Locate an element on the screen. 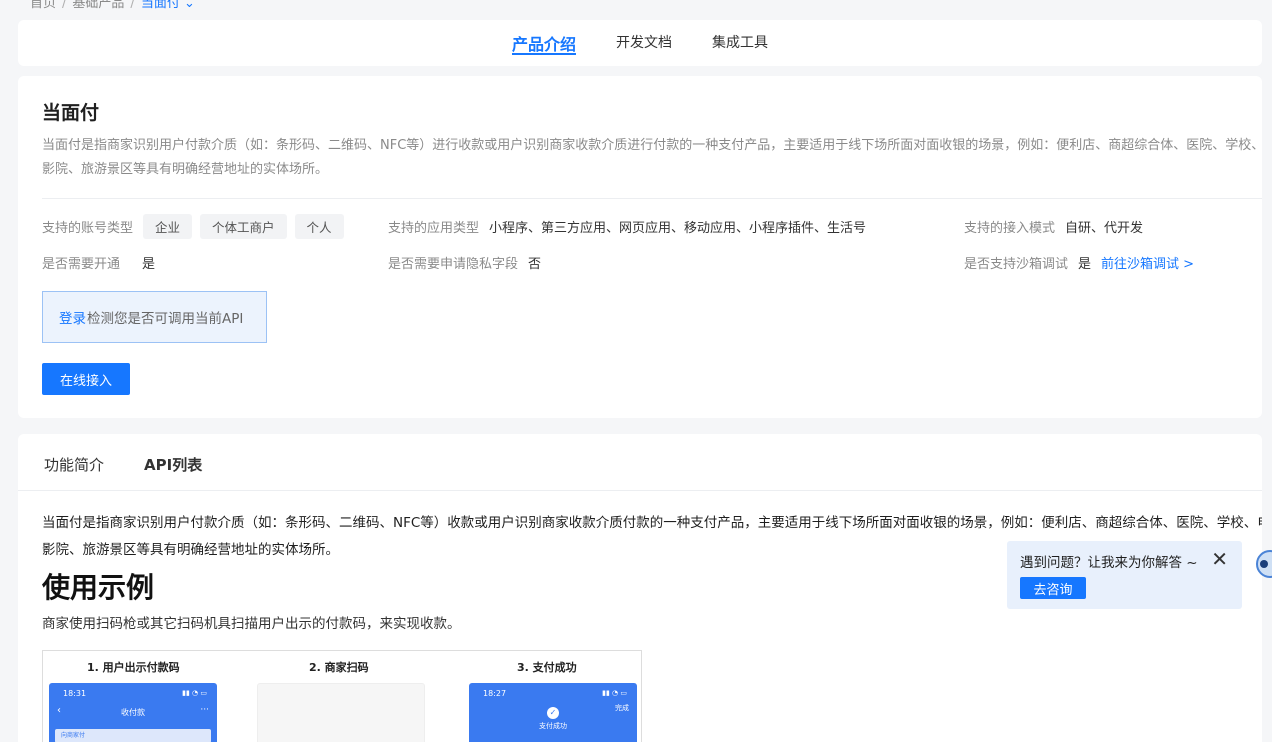  tab-function-intro: 功能简介 is located at coordinates (74, 464).